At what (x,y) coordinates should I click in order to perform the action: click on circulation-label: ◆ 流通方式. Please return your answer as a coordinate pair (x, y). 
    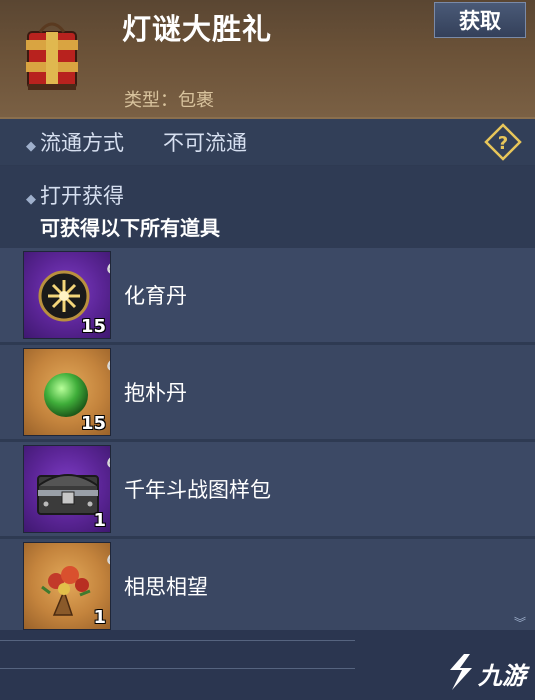
    Looking at the image, I should click on (75, 142).